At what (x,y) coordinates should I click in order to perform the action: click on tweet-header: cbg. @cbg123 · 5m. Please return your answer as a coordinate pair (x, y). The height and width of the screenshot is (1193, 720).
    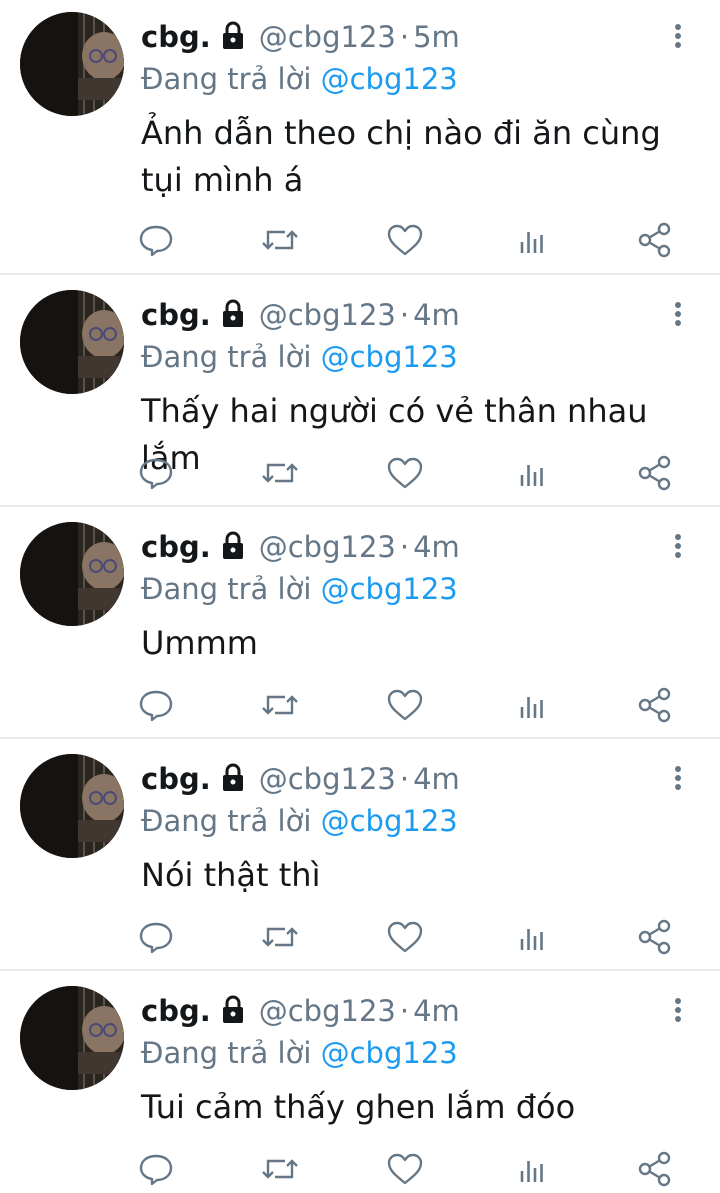
    Looking at the image, I should click on (300, 37).